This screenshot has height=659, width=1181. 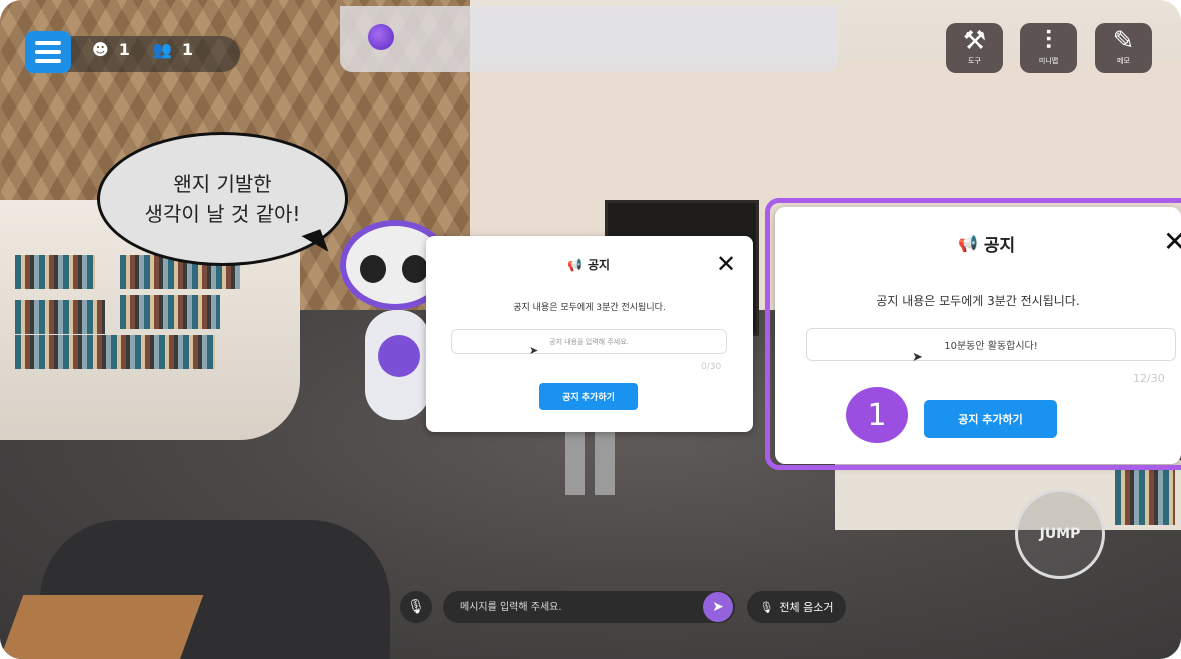 I want to click on close-icon: ✕, so click(x=726, y=264).